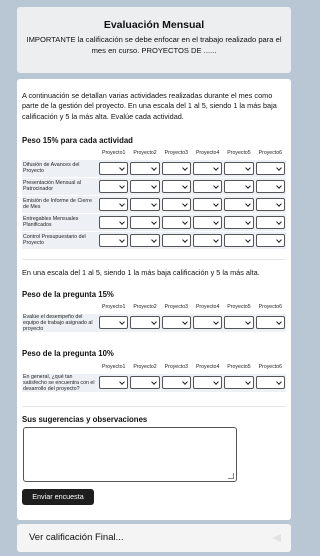 The image size is (320, 556). What do you see at coordinates (239, 307) in the screenshot?
I see `column-header-proyecto5: Proyecto5` at bounding box center [239, 307].